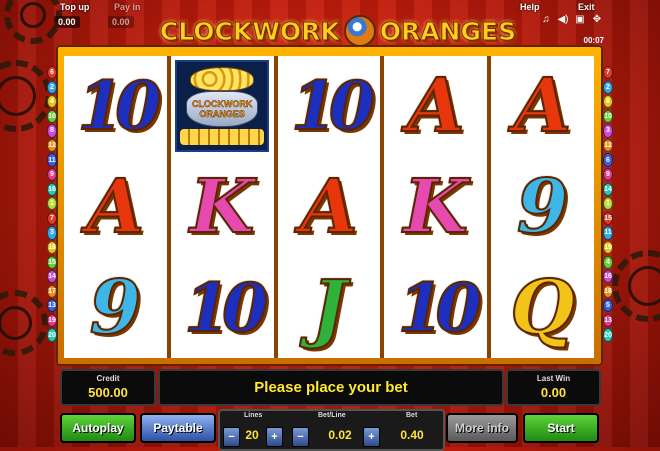  What do you see at coordinates (412, 435) in the screenshot?
I see `bet-value: 0.40` at bounding box center [412, 435].